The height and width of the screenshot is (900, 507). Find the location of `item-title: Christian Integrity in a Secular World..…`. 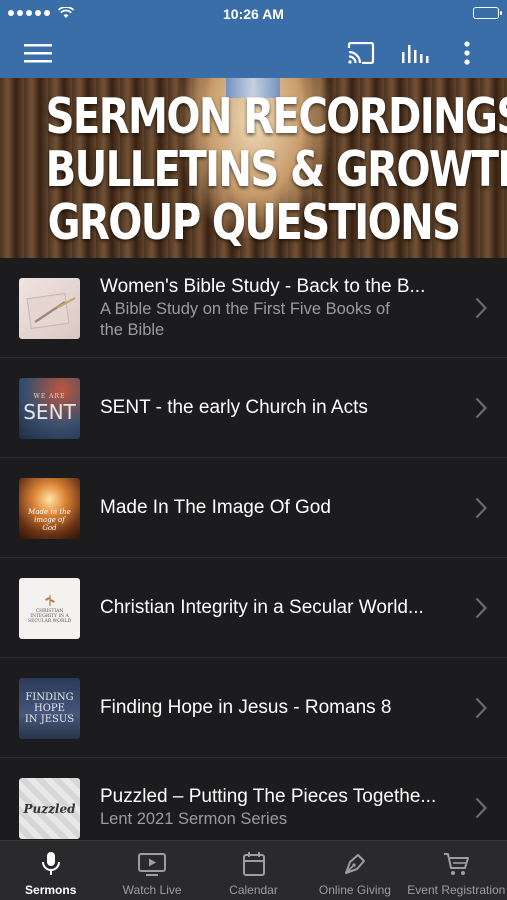

item-title: Christian Integrity in a Secular World..… is located at coordinates (262, 607).